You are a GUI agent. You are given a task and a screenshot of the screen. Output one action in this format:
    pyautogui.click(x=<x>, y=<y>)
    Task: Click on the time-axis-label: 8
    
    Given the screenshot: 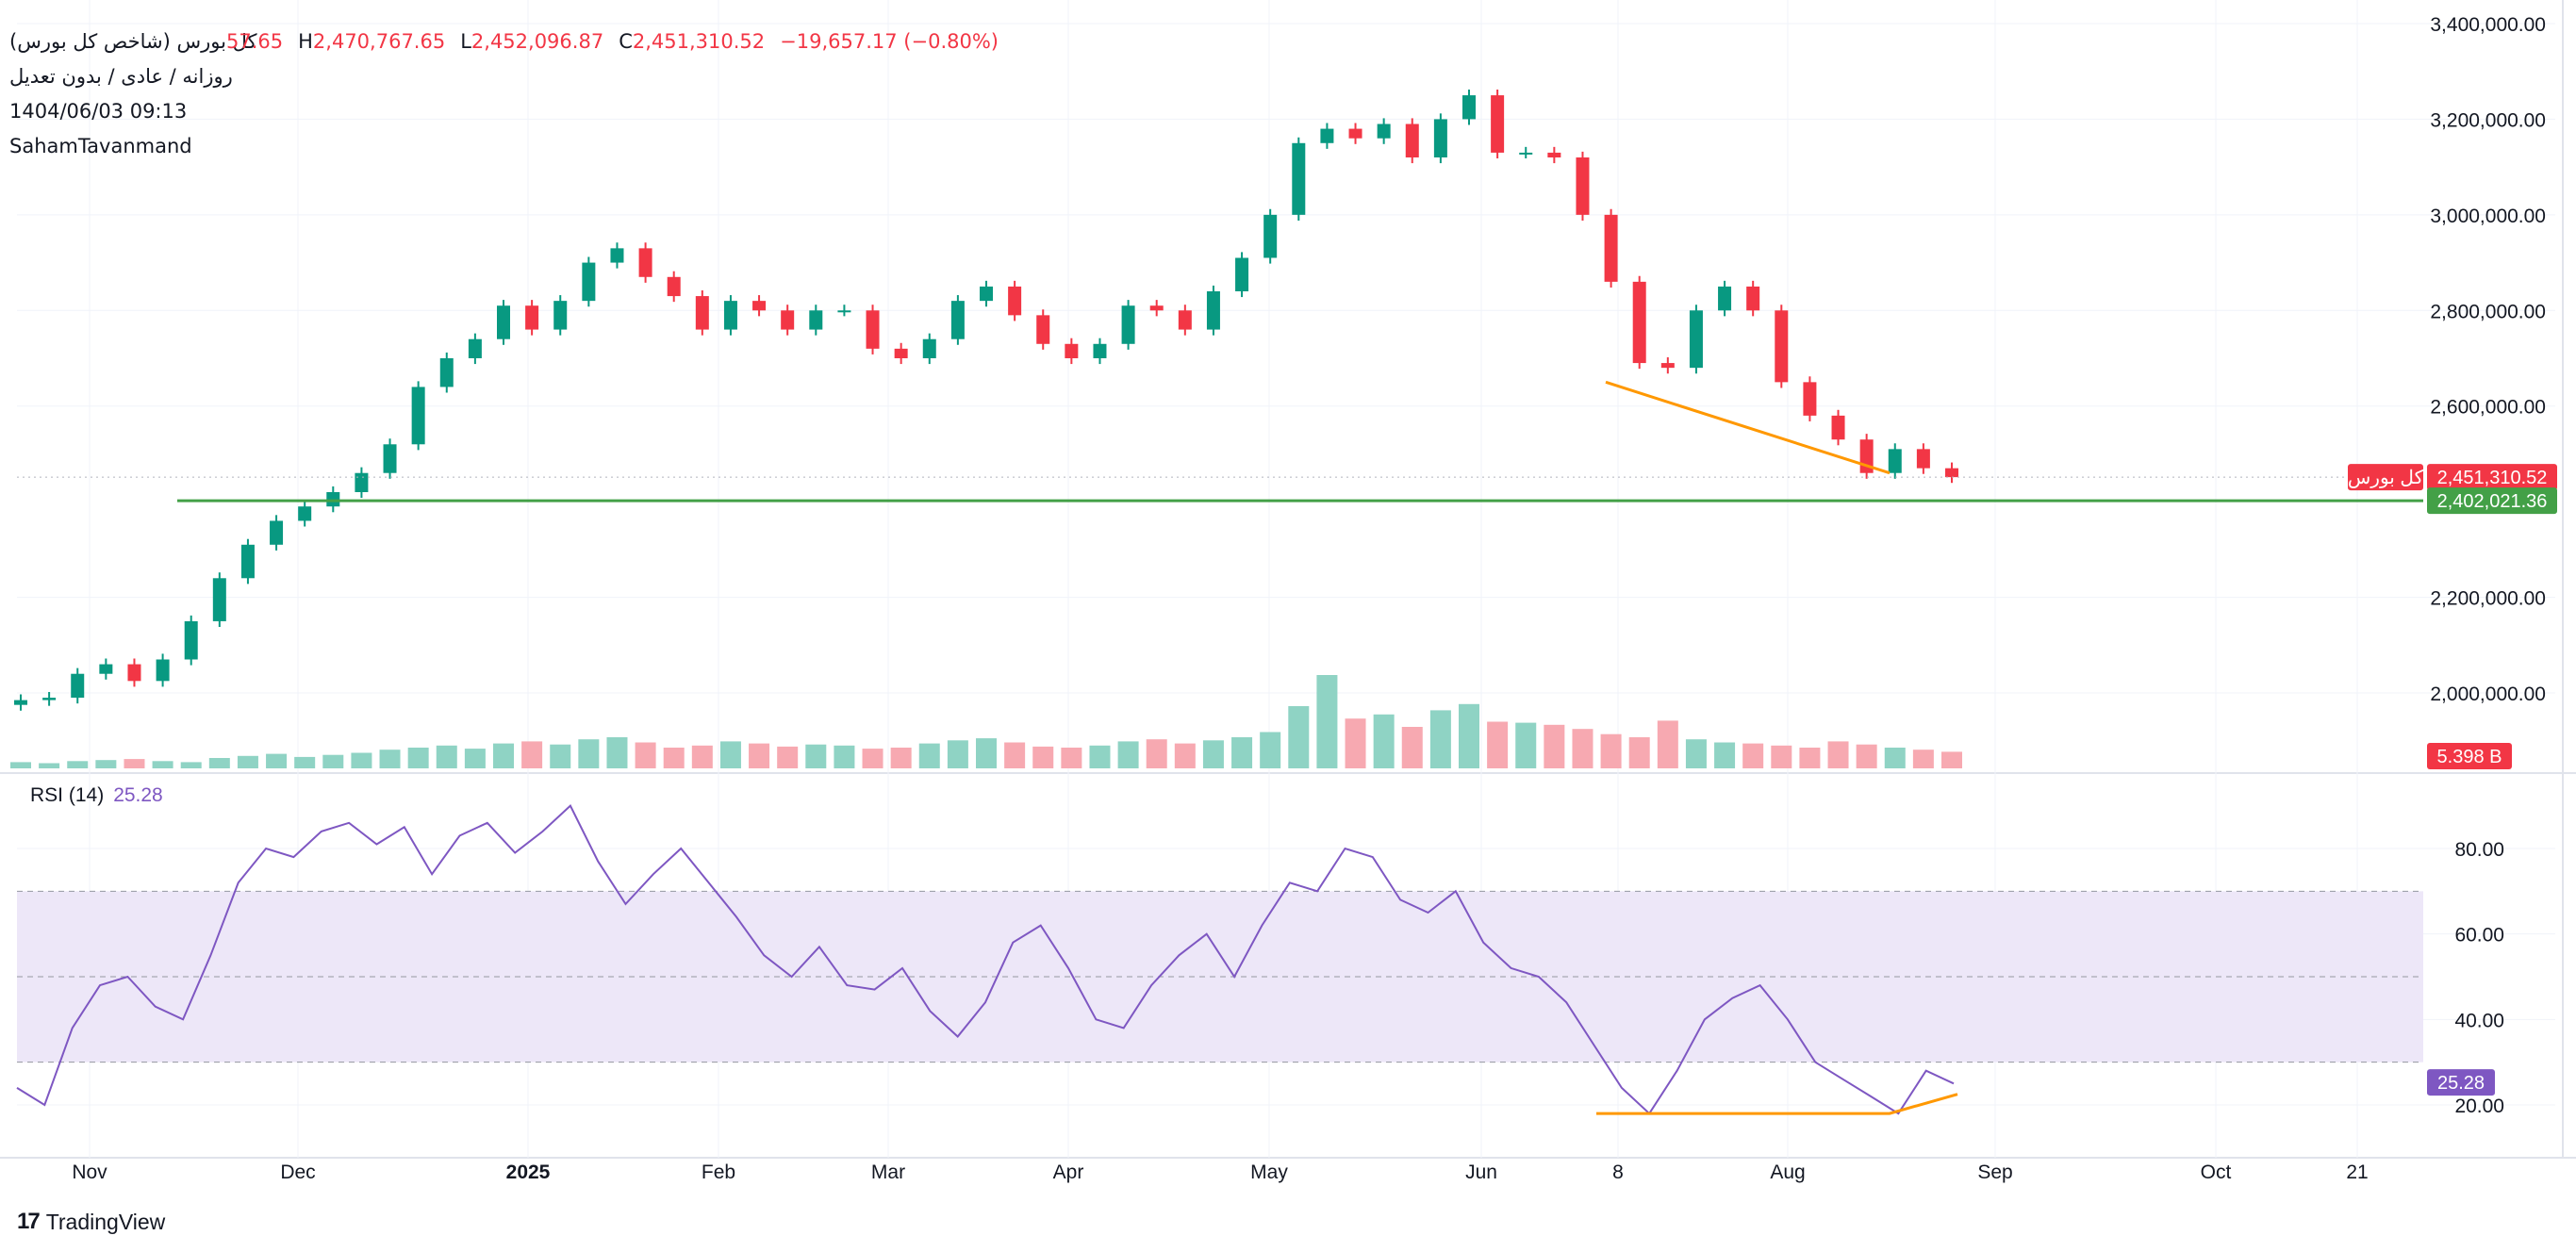 What is the action you would take?
    pyautogui.click(x=1618, y=1172)
    